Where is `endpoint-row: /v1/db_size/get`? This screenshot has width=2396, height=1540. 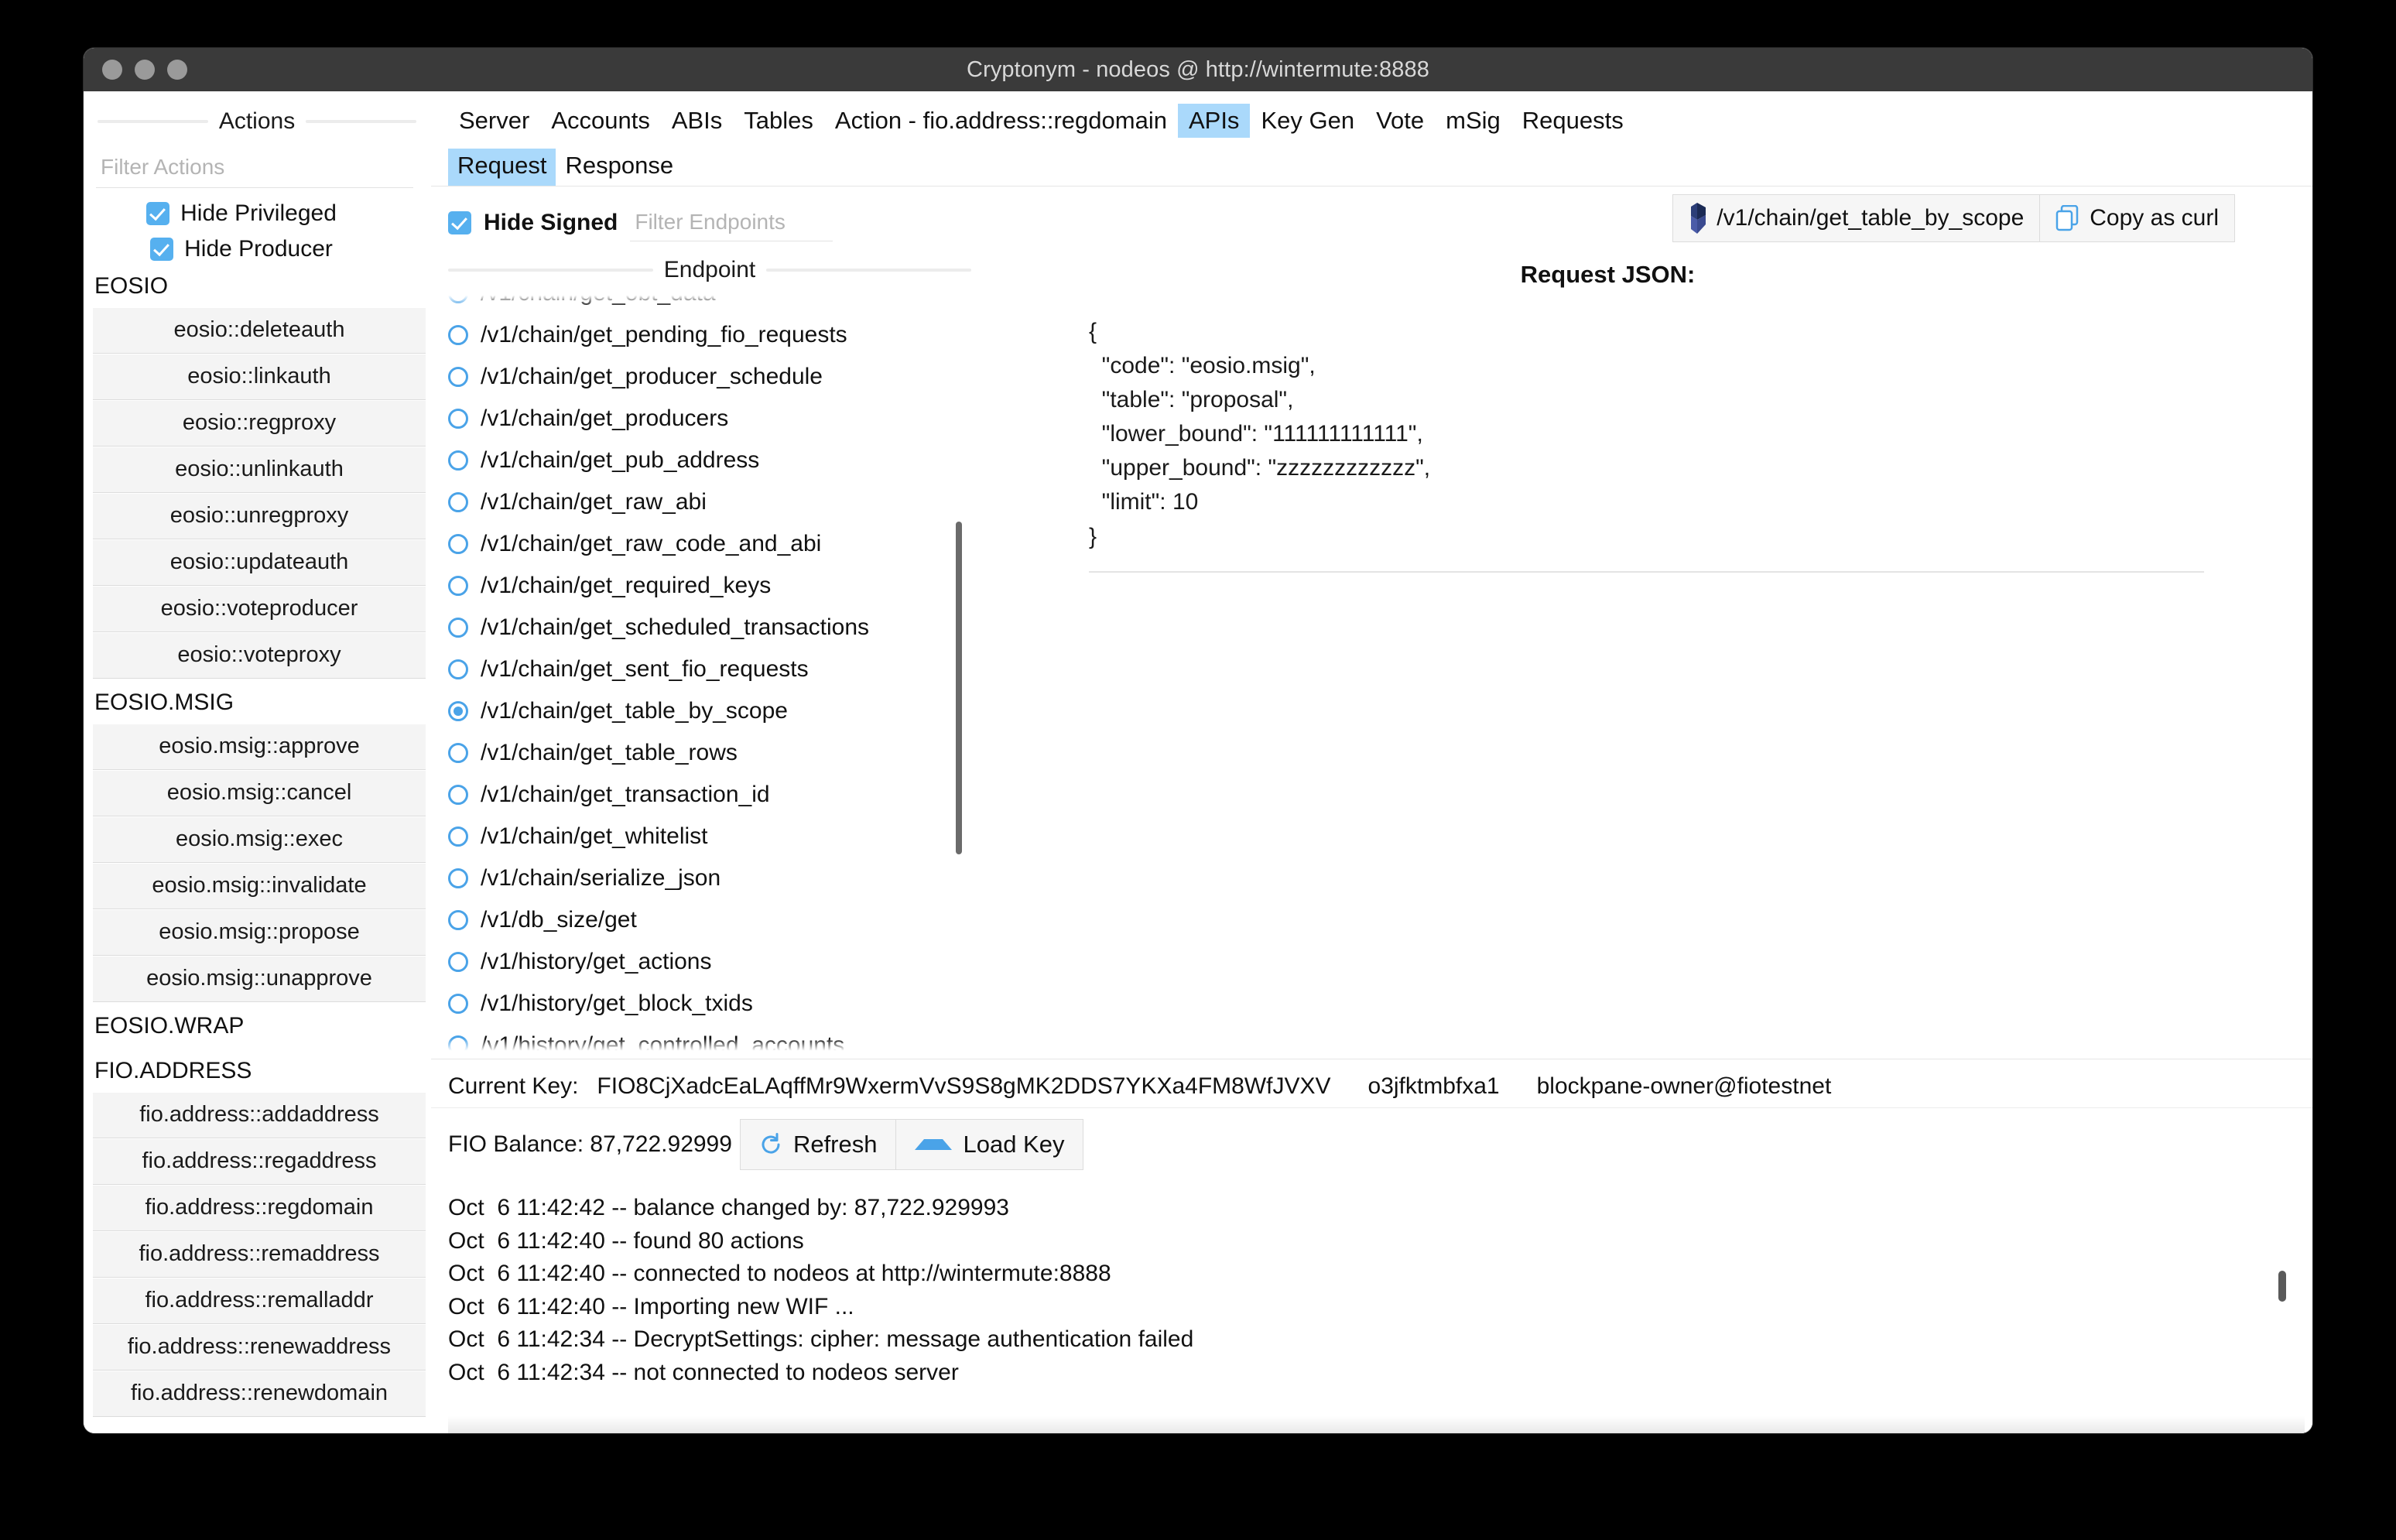
endpoint-row: /v1/db_size/get is located at coordinates (718, 920).